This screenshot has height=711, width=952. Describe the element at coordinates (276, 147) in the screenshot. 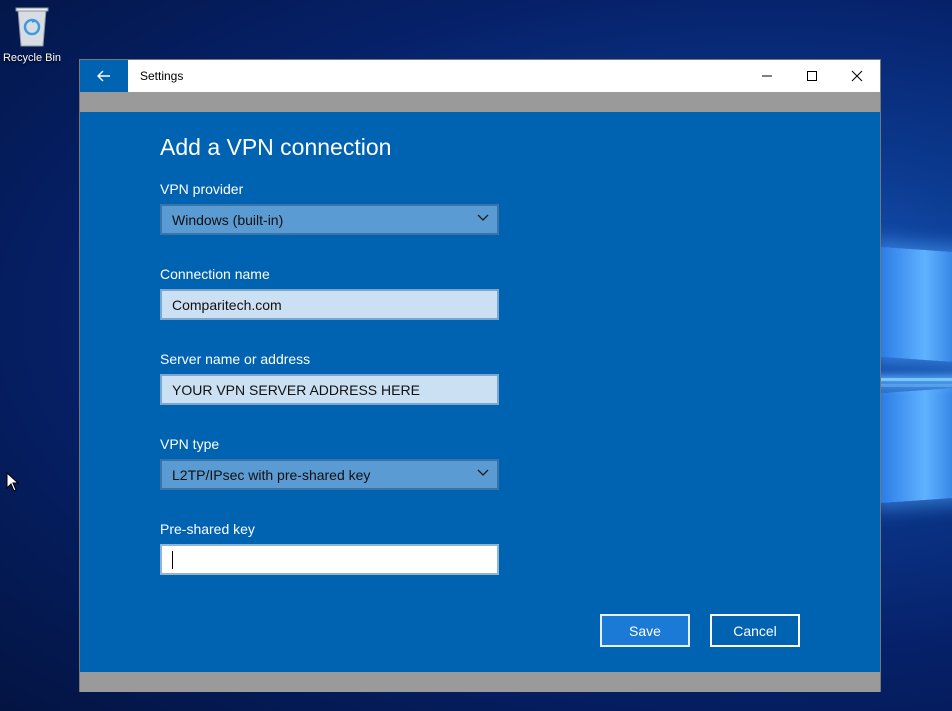

I see `page-title: Add a VPN connection` at that location.